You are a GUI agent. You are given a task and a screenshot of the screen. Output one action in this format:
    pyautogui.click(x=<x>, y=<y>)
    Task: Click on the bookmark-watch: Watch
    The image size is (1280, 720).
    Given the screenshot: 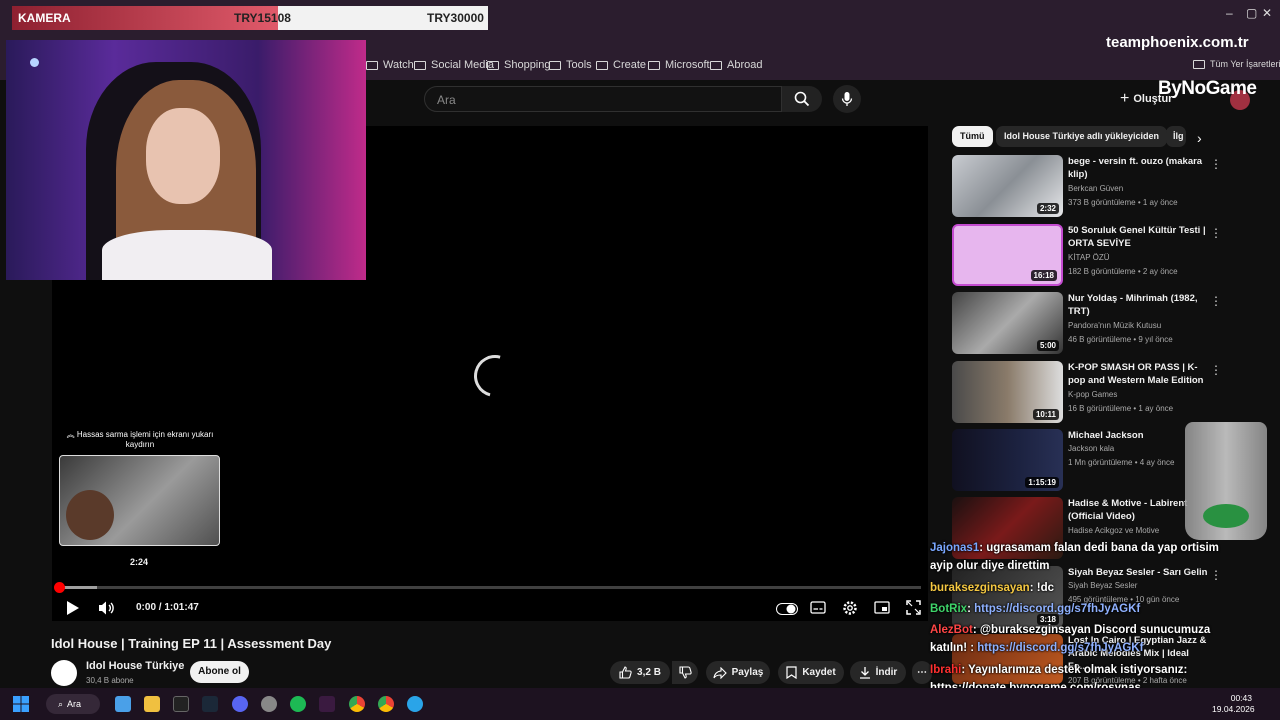 What is the action you would take?
    pyautogui.click(x=390, y=65)
    